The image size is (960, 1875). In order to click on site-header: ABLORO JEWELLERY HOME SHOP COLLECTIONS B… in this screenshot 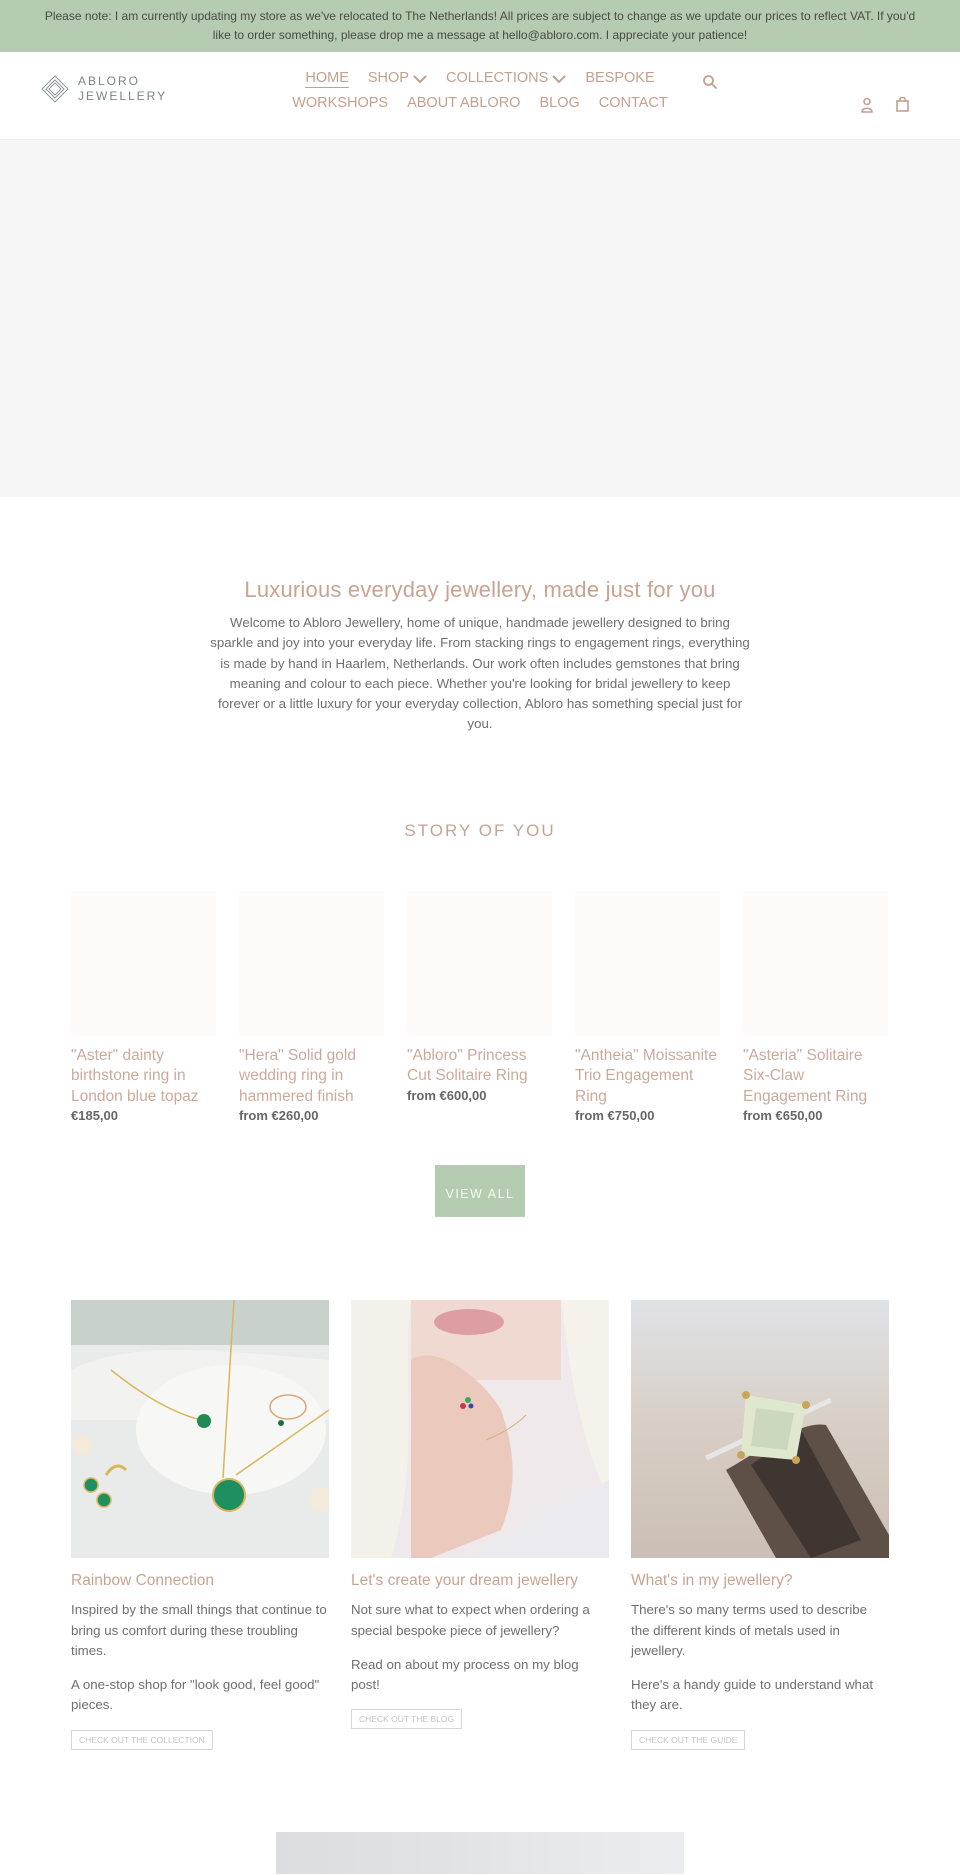, I will do `click(480, 96)`.